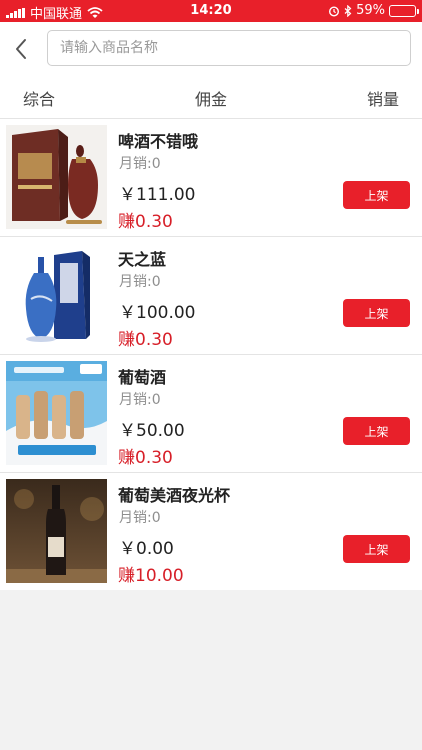  I want to click on product-name: 葡萄酒, so click(142, 377).